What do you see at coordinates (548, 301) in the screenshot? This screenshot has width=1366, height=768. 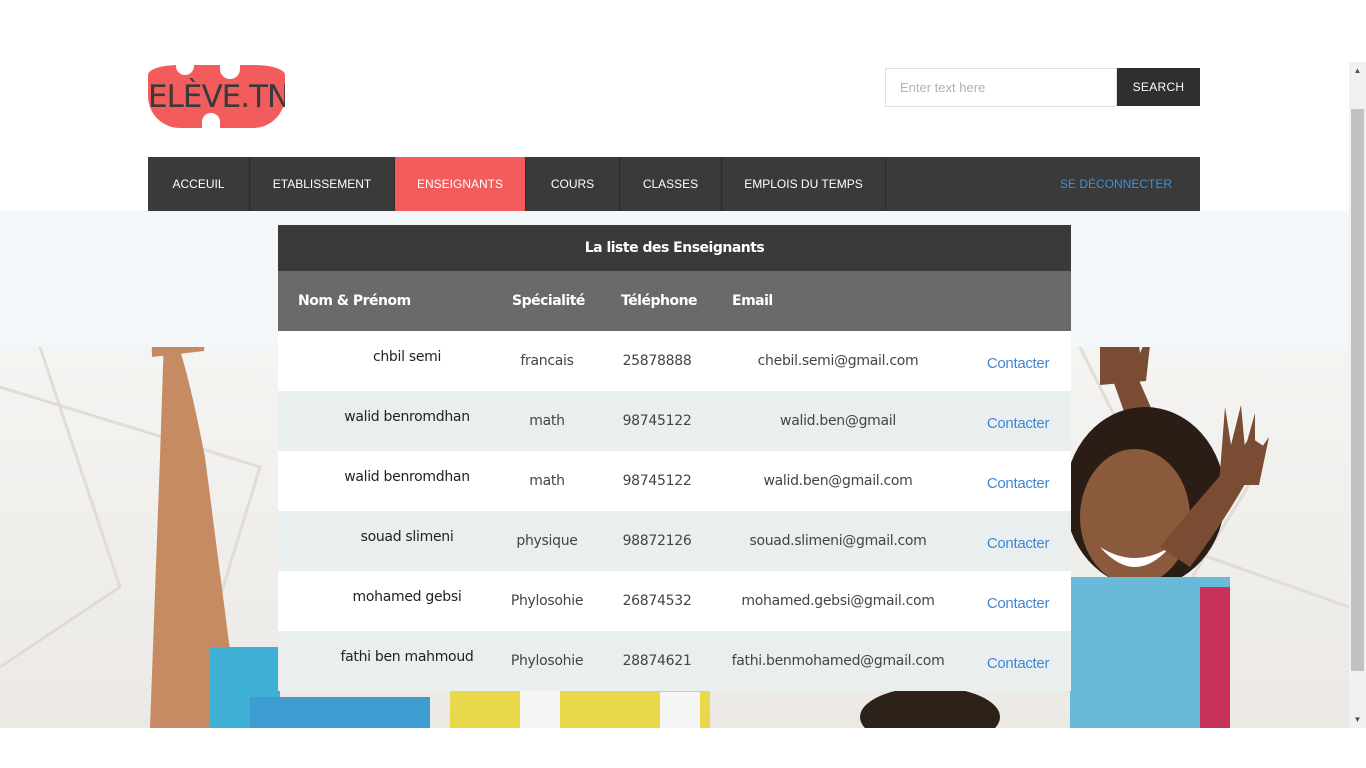 I see `column-header-specialite: Spécialité` at bounding box center [548, 301].